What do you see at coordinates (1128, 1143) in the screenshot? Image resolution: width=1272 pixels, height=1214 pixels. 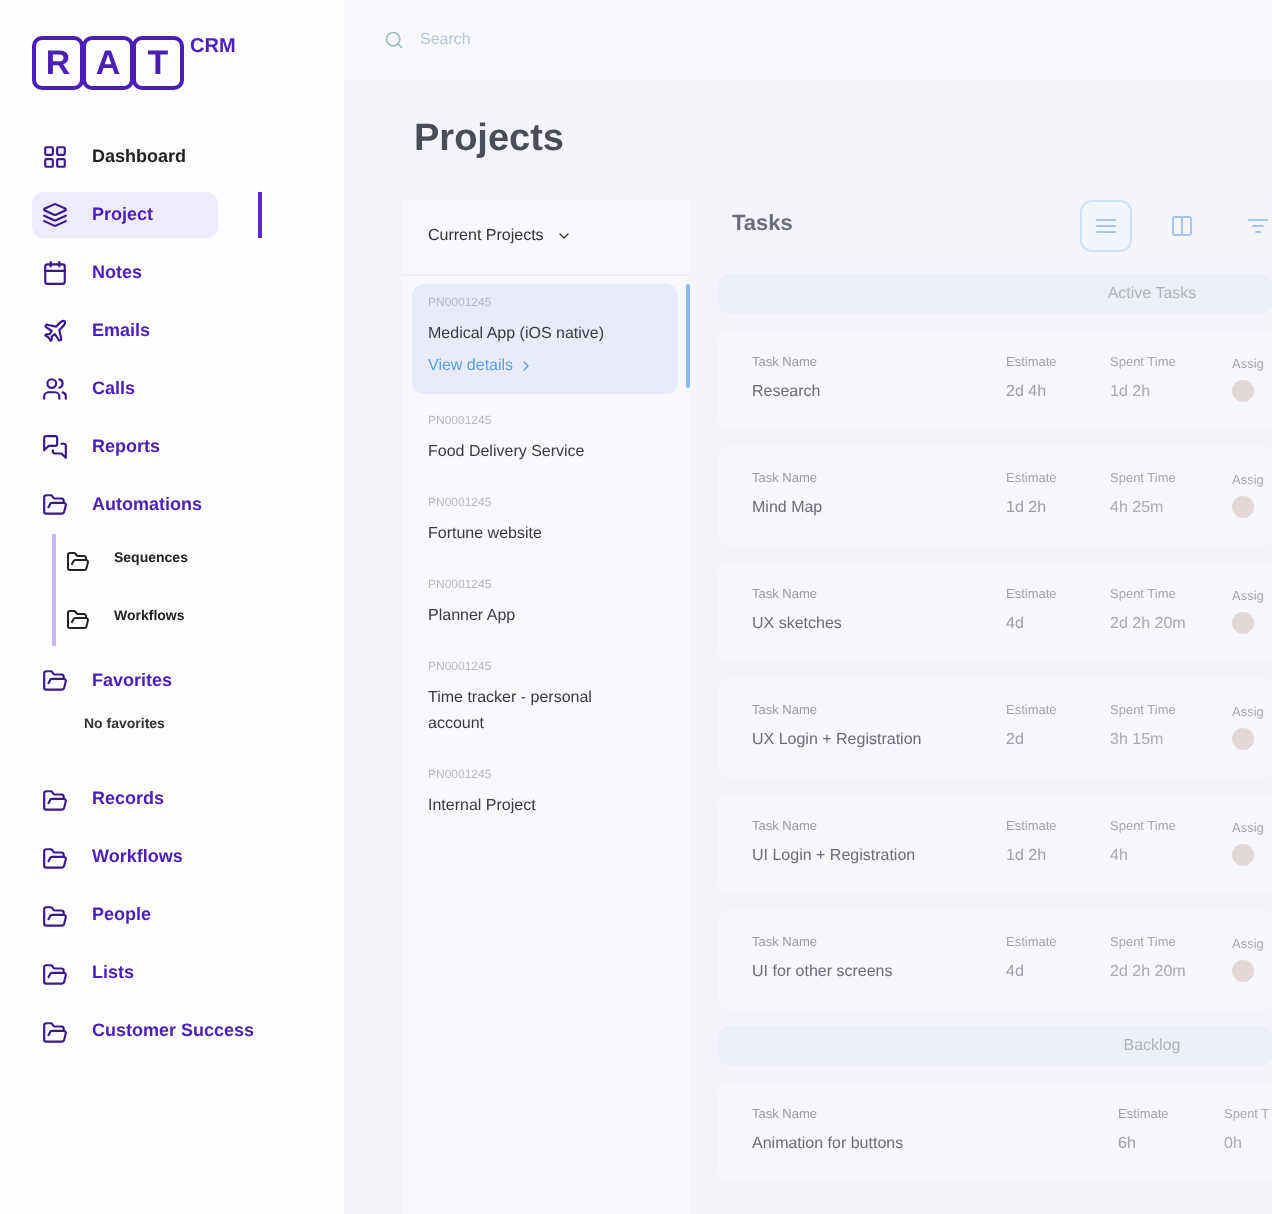 I see `task-estimate: 6h` at bounding box center [1128, 1143].